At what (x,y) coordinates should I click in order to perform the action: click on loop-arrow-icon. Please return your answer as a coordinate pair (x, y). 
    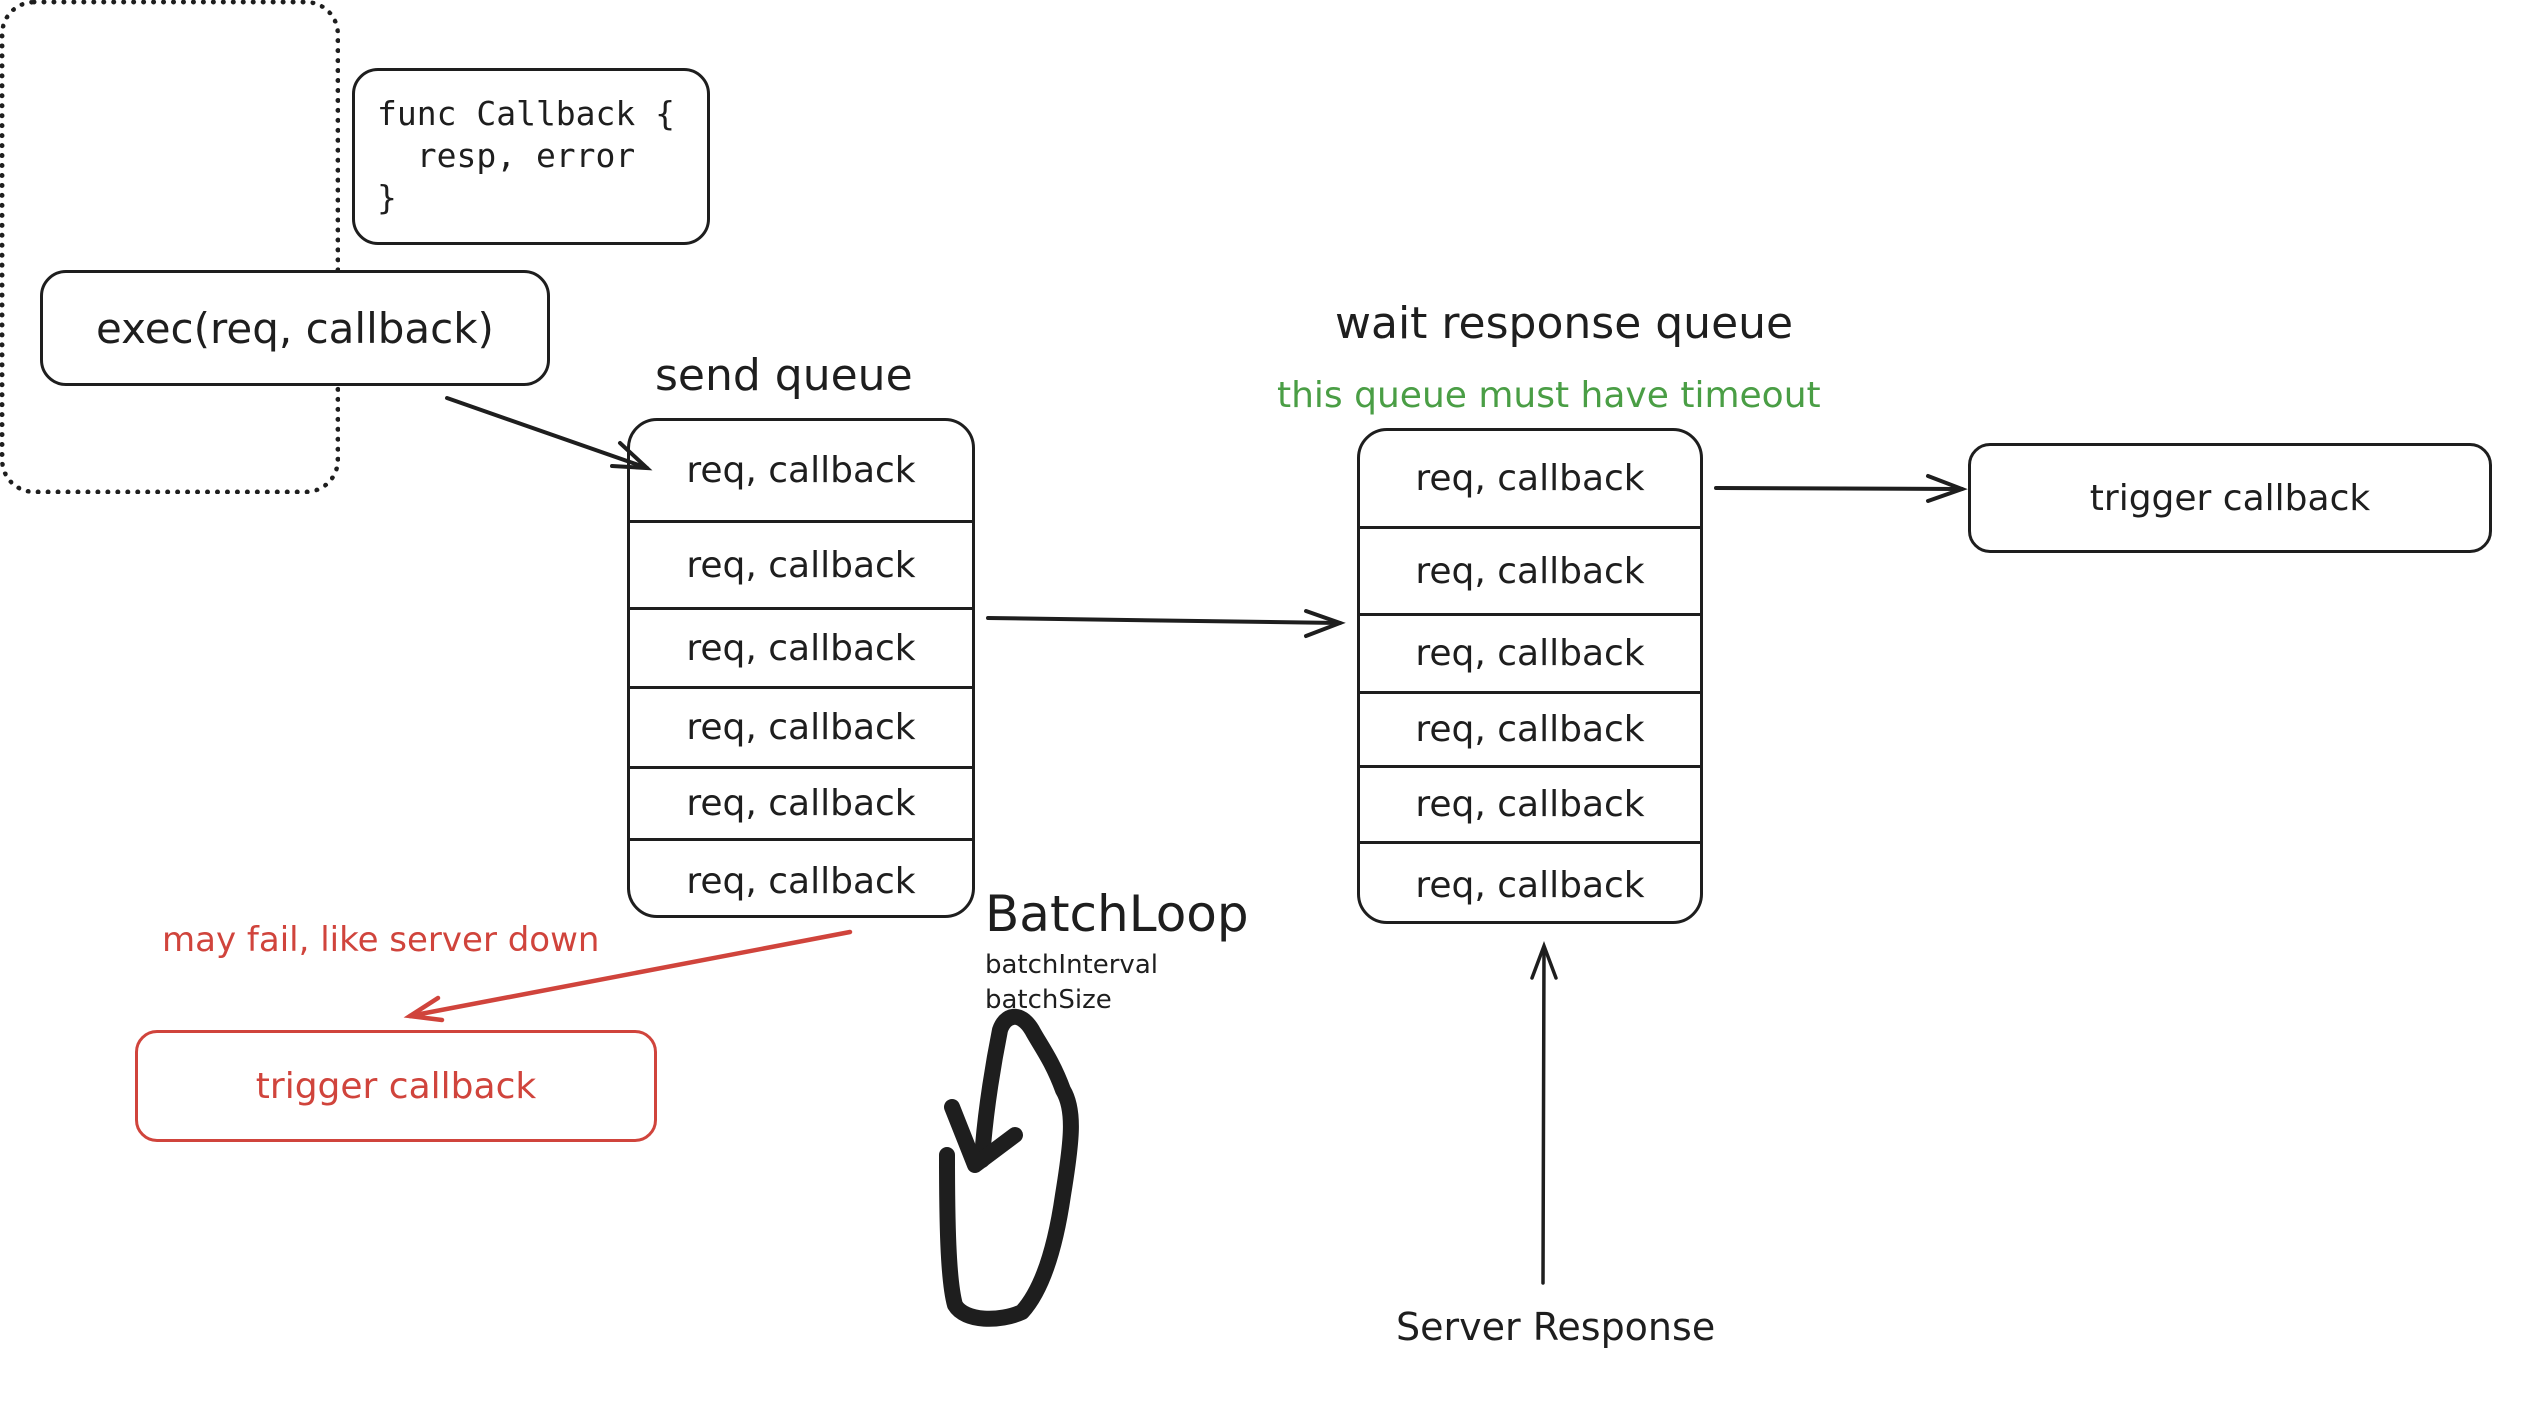
    Looking at the image, I should click on (1009, 1167).